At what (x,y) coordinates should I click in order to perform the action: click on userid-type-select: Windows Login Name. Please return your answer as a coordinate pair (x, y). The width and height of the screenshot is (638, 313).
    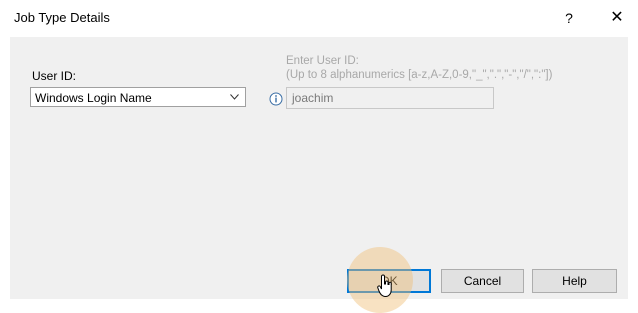
    Looking at the image, I should click on (138, 97).